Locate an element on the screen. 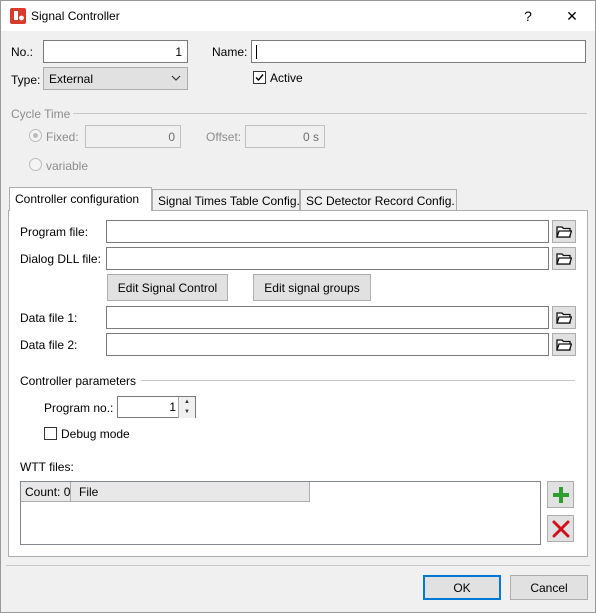  help-icon: ? is located at coordinates (528, 16).